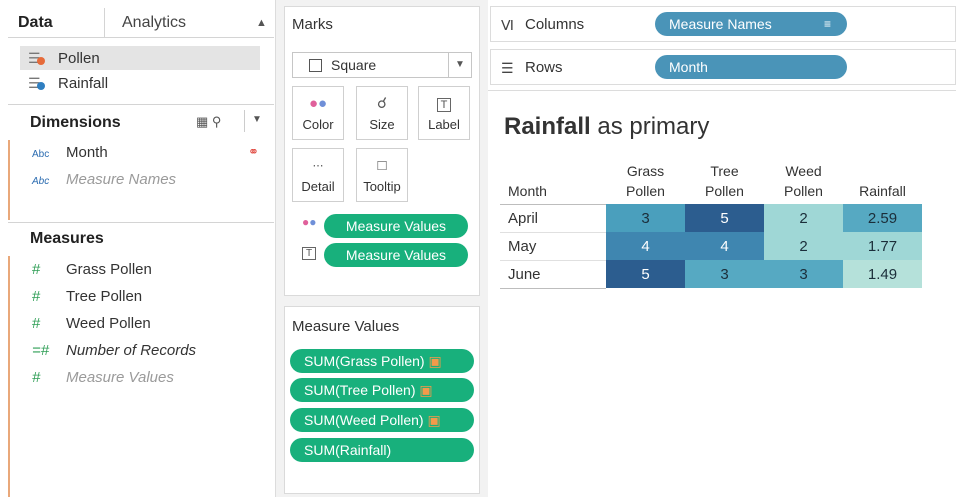 Image resolution: width=956 pixels, height=497 pixels. What do you see at coordinates (751, 24) in the screenshot?
I see `measure-names-pill: Measure Names ≡` at bounding box center [751, 24].